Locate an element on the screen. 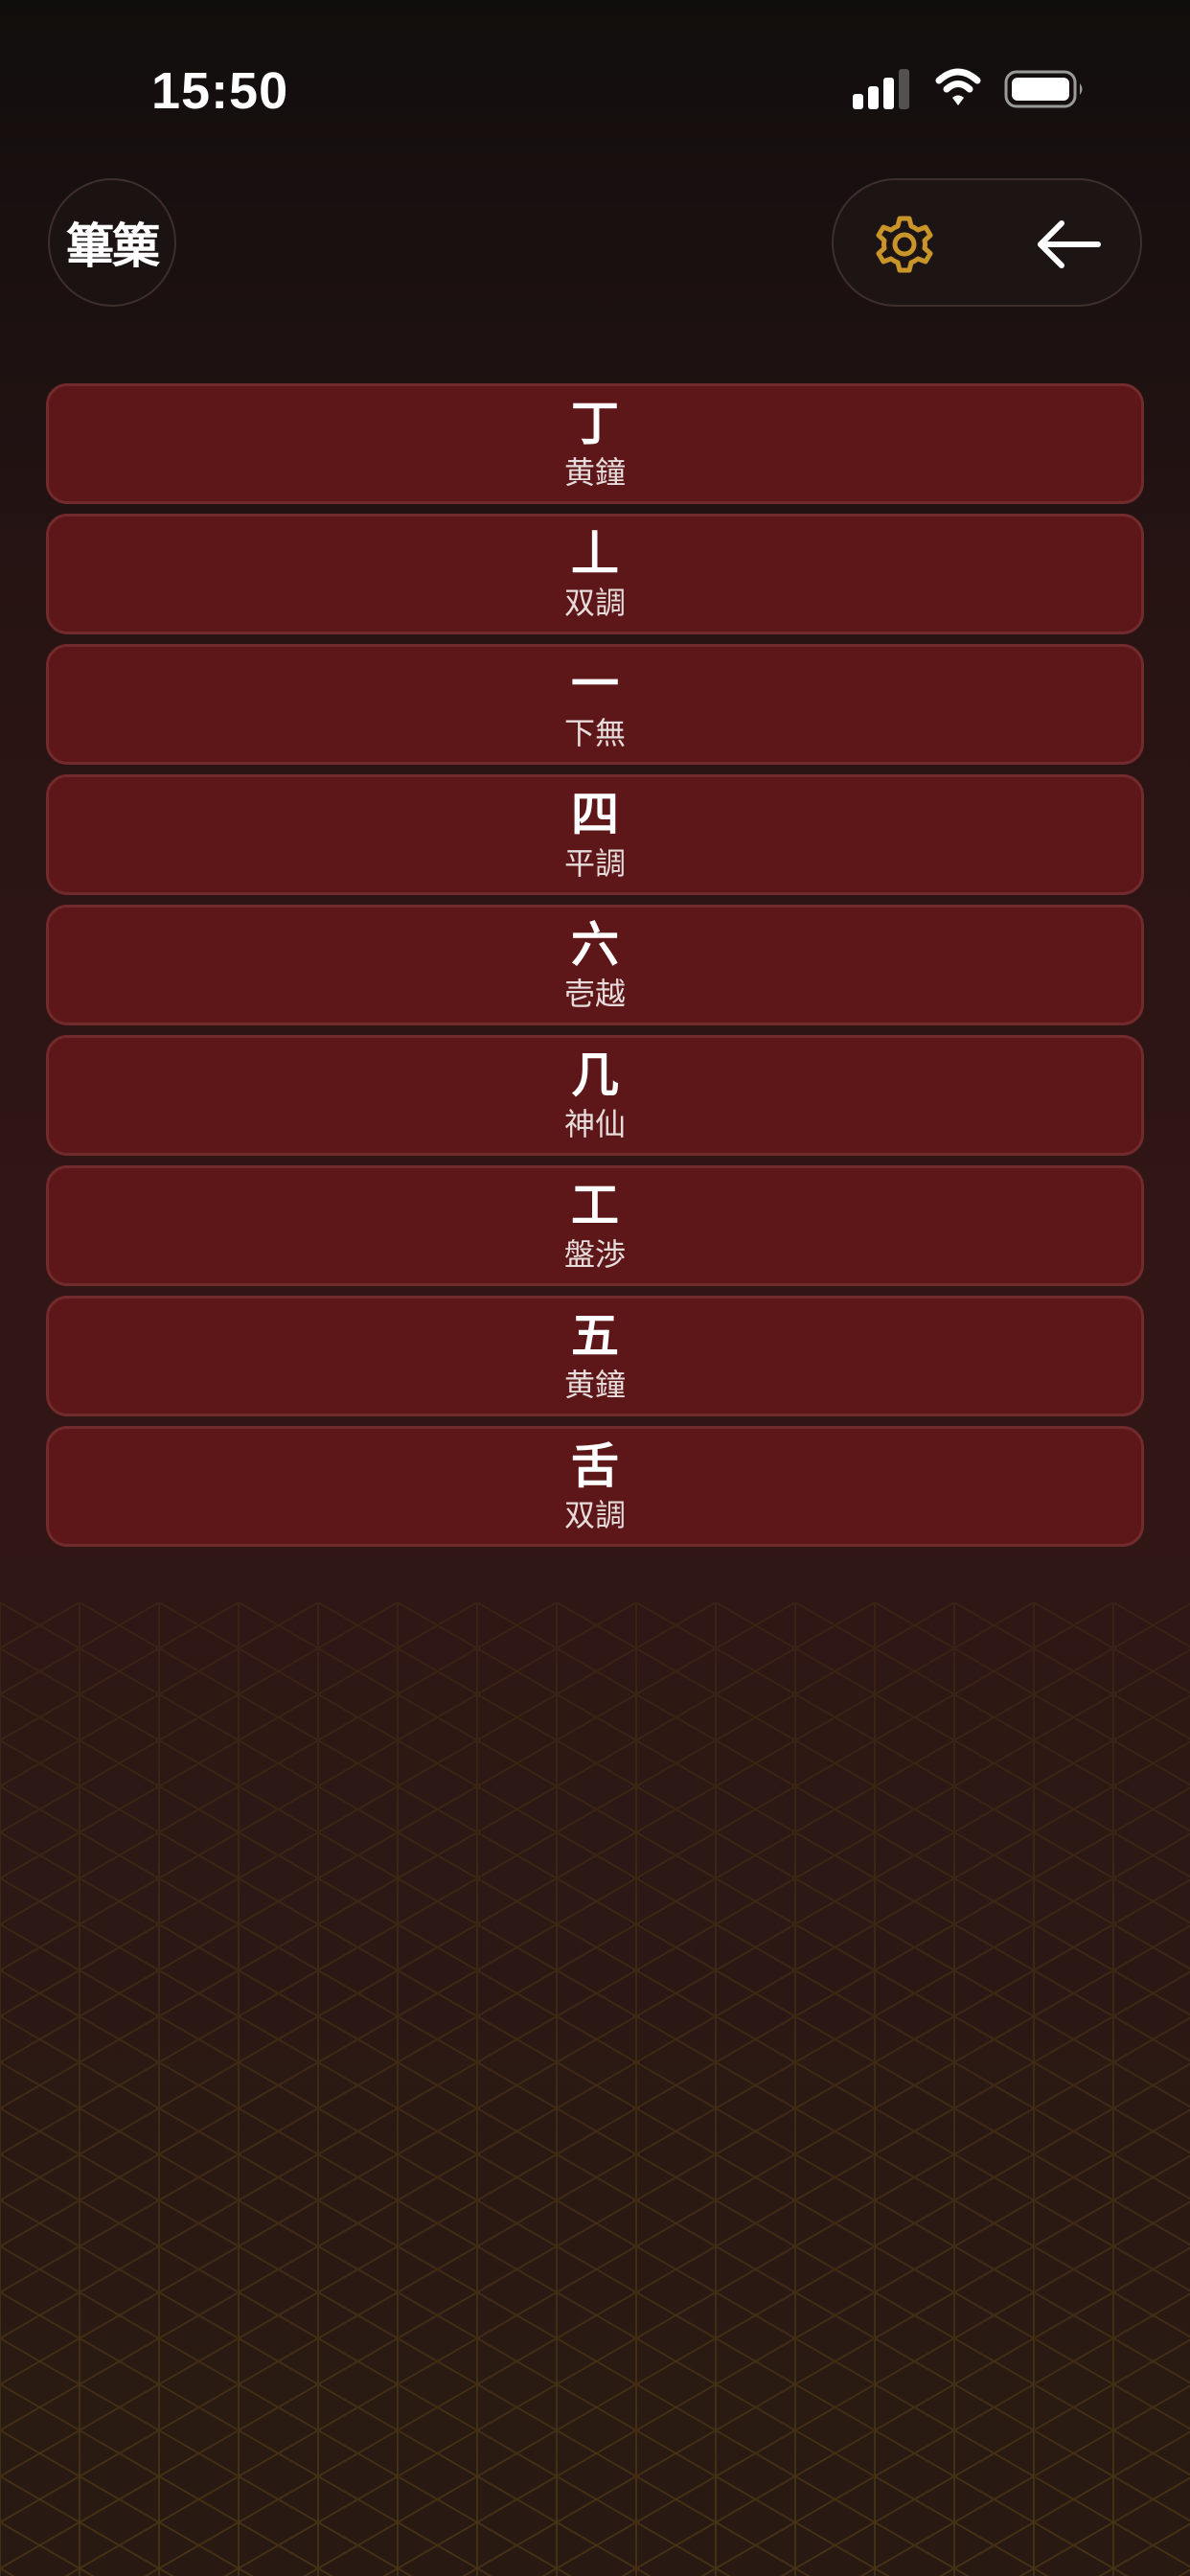  note-glyph: 丄 is located at coordinates (595, 554).